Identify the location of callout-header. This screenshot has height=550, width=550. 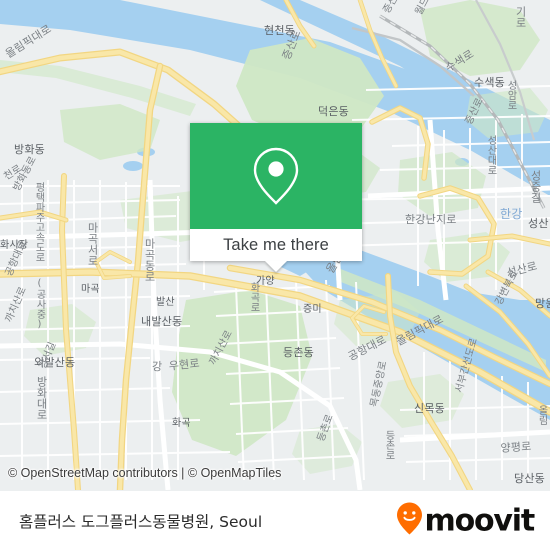
(276, 176).